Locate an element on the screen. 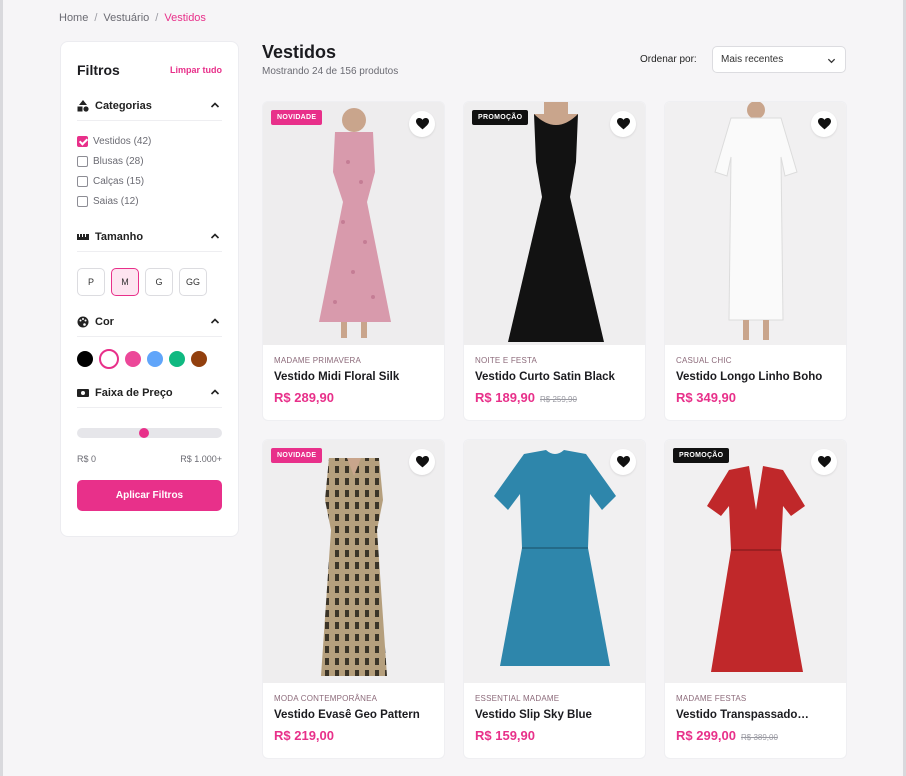  category-label: Blusas (28) is located at coordinates (118, 161).